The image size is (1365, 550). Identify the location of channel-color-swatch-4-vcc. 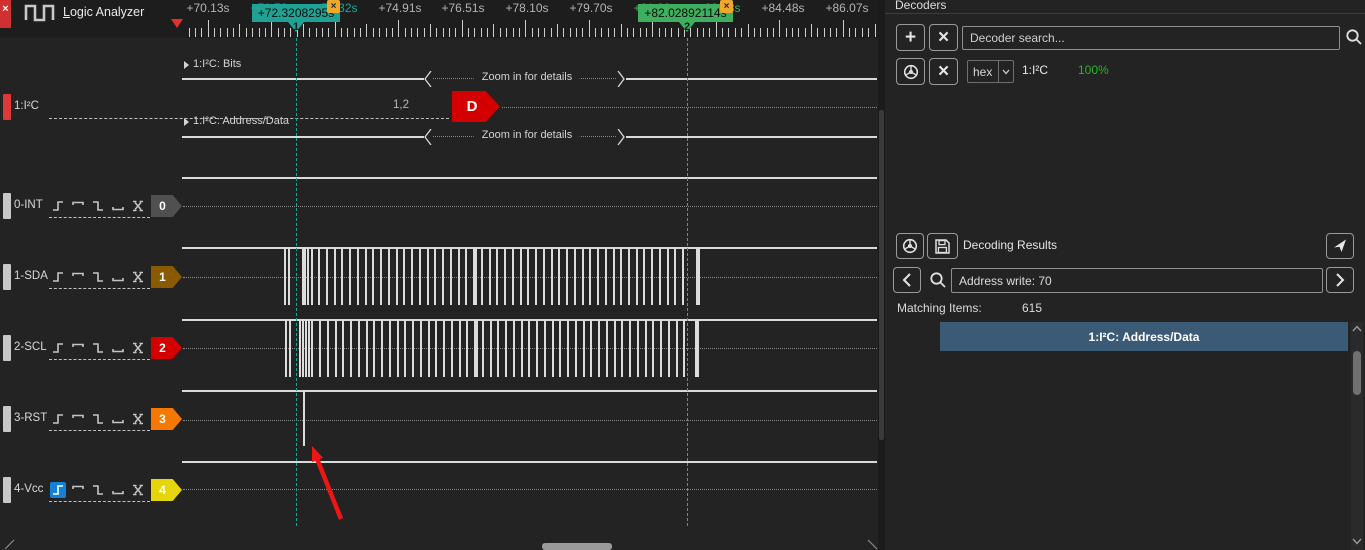
(7, 490).